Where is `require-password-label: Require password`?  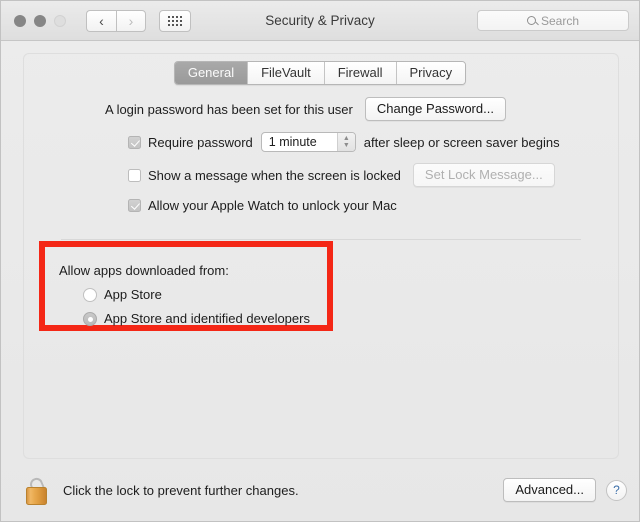
require-password-label: Require password is located at coordinates (200, 142).